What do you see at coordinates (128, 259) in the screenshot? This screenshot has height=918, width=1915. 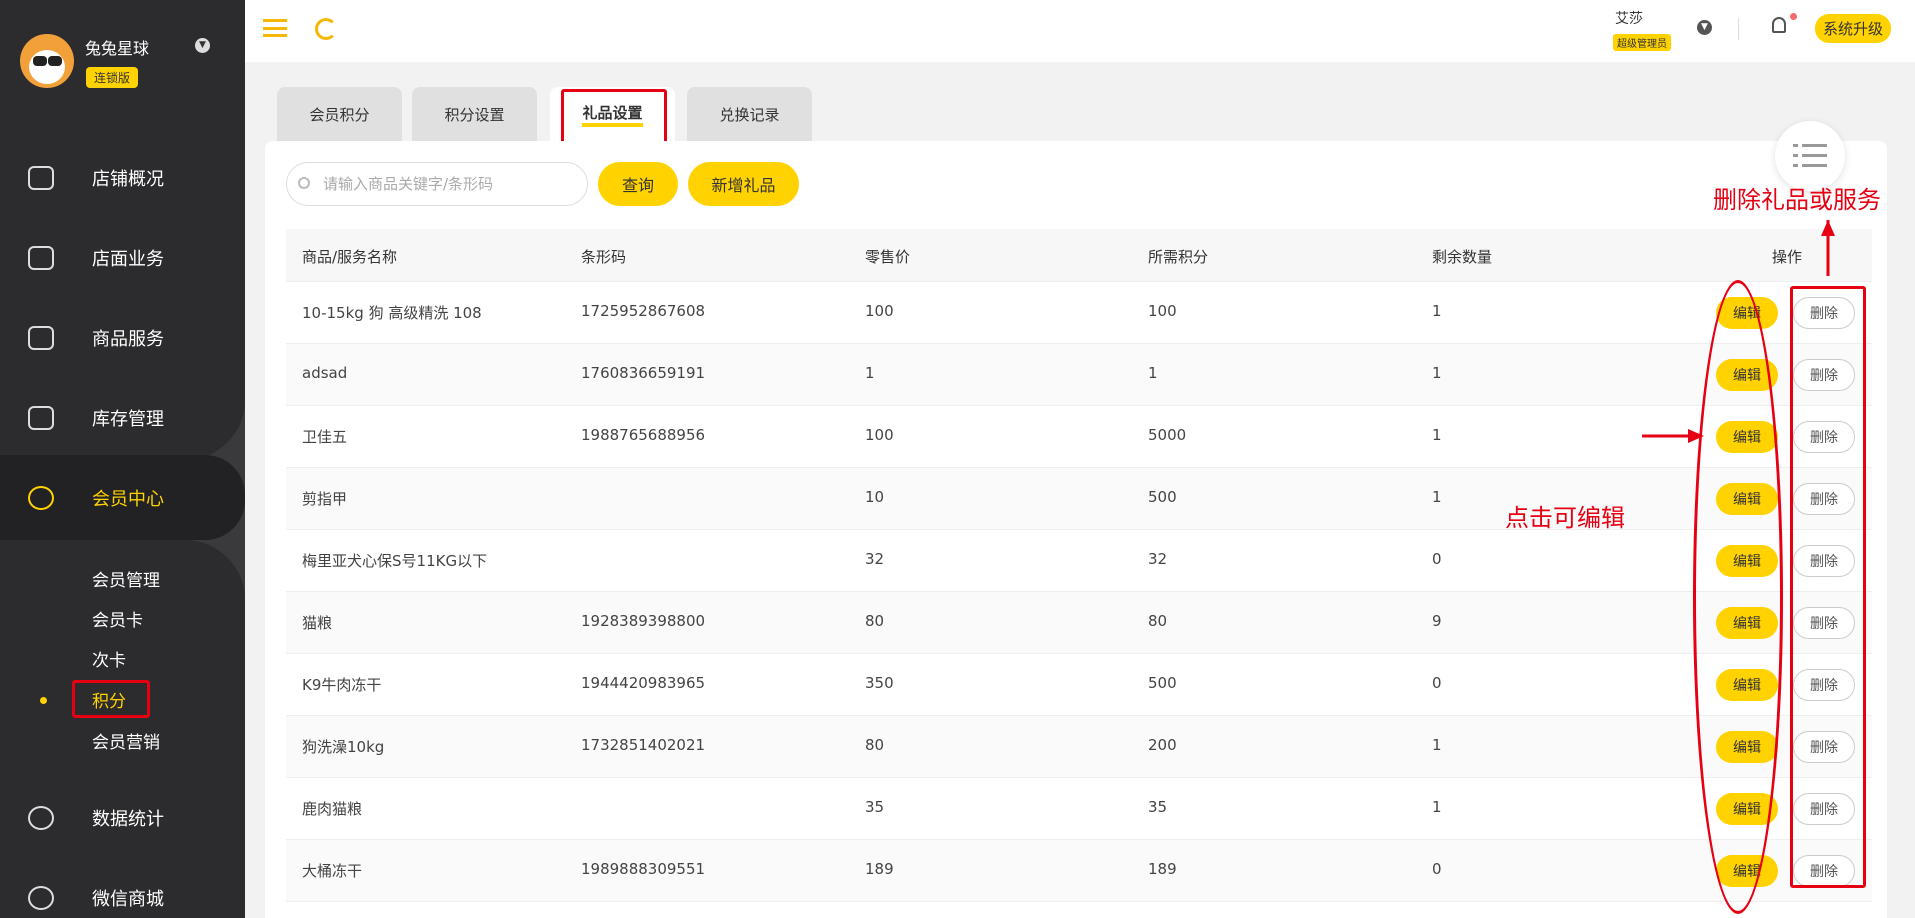 I see `sidebar-item-label: 店面业务` at bounding box center [128, 259].